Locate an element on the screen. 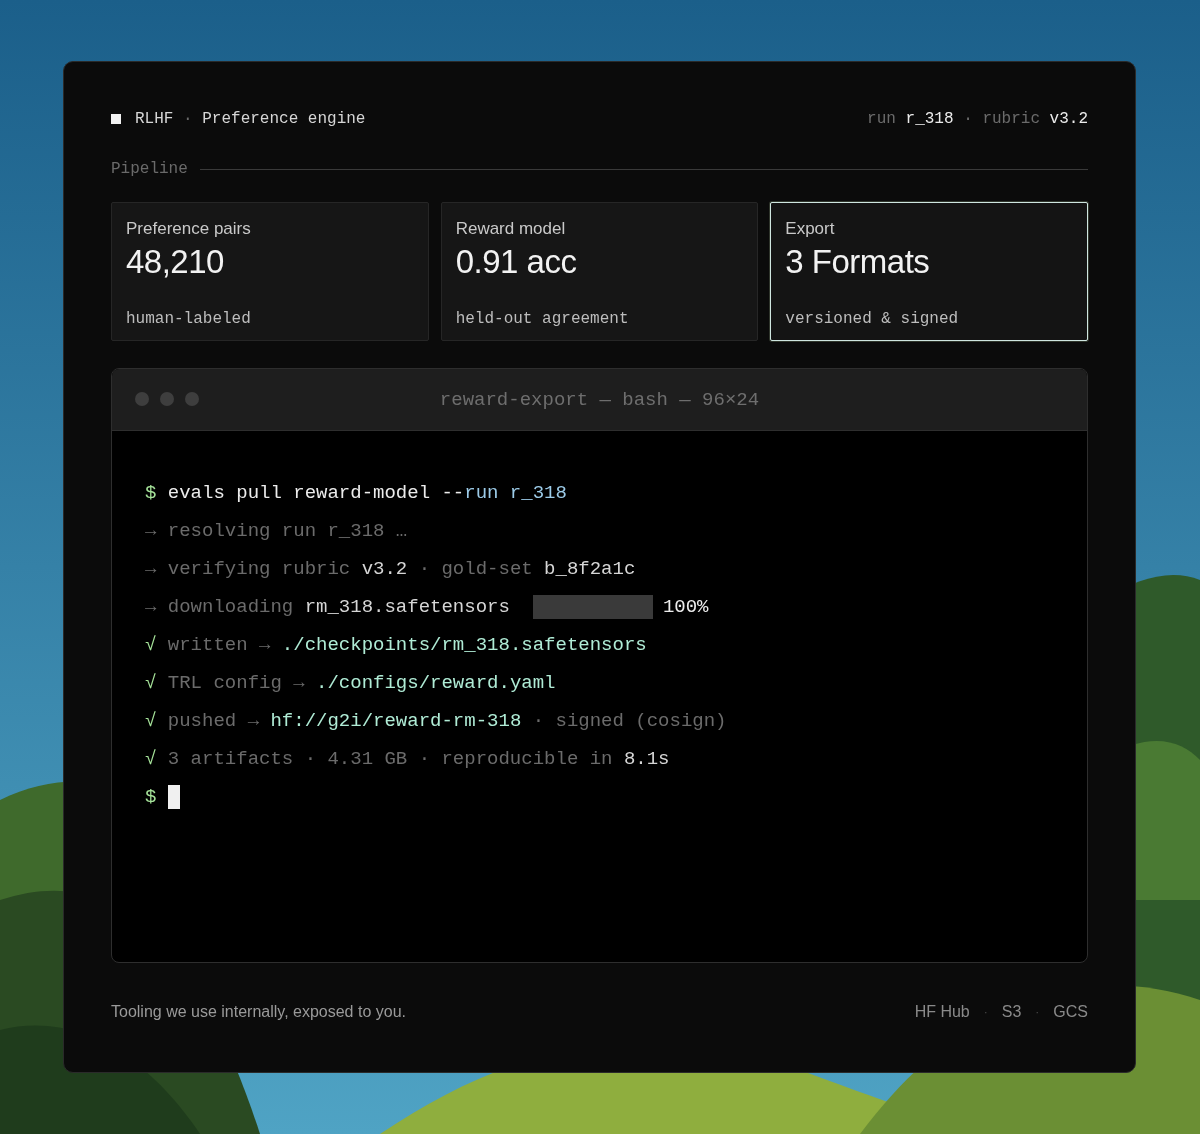 The image size is (1200, 1134). card-note: versioned & signed is located at coordinates (872, 319).